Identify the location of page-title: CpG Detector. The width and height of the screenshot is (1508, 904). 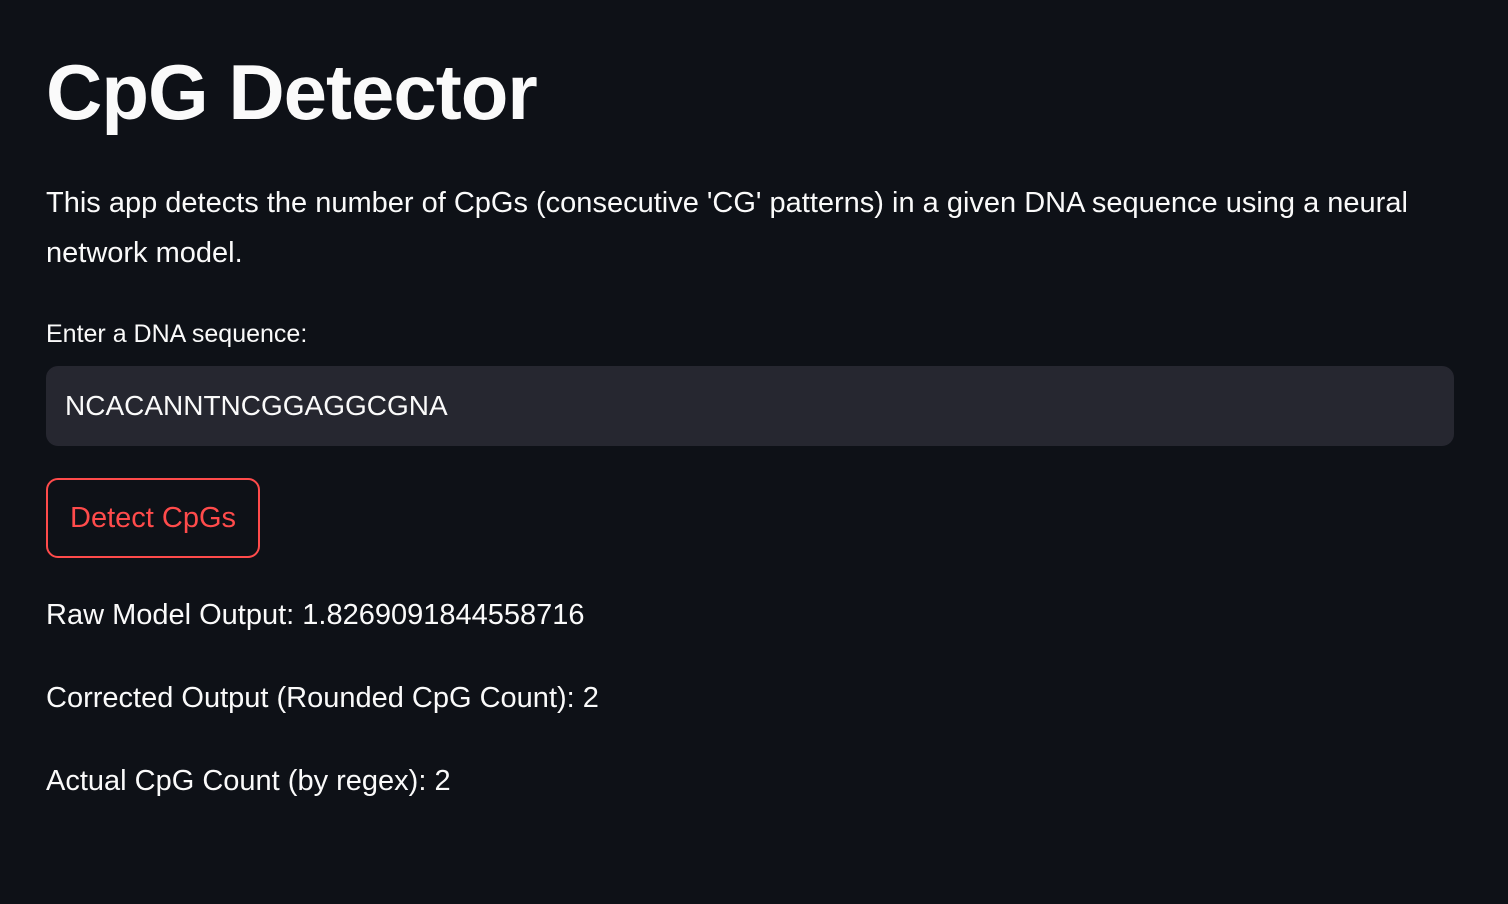
(292, 92).